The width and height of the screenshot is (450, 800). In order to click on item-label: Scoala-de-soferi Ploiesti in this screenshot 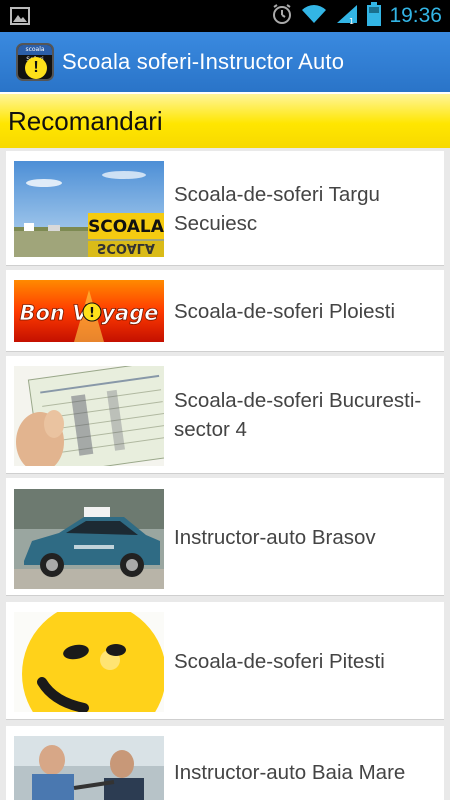, I will do `click(285, 311)`.